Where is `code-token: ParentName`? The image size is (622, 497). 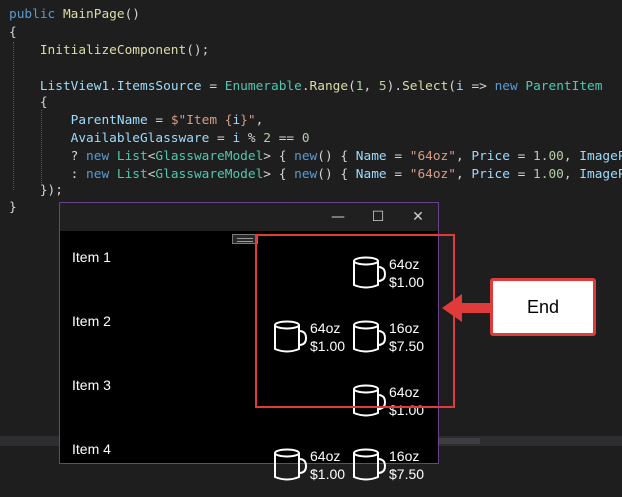 code-token: ParentName is located at coordinates (109, 120).